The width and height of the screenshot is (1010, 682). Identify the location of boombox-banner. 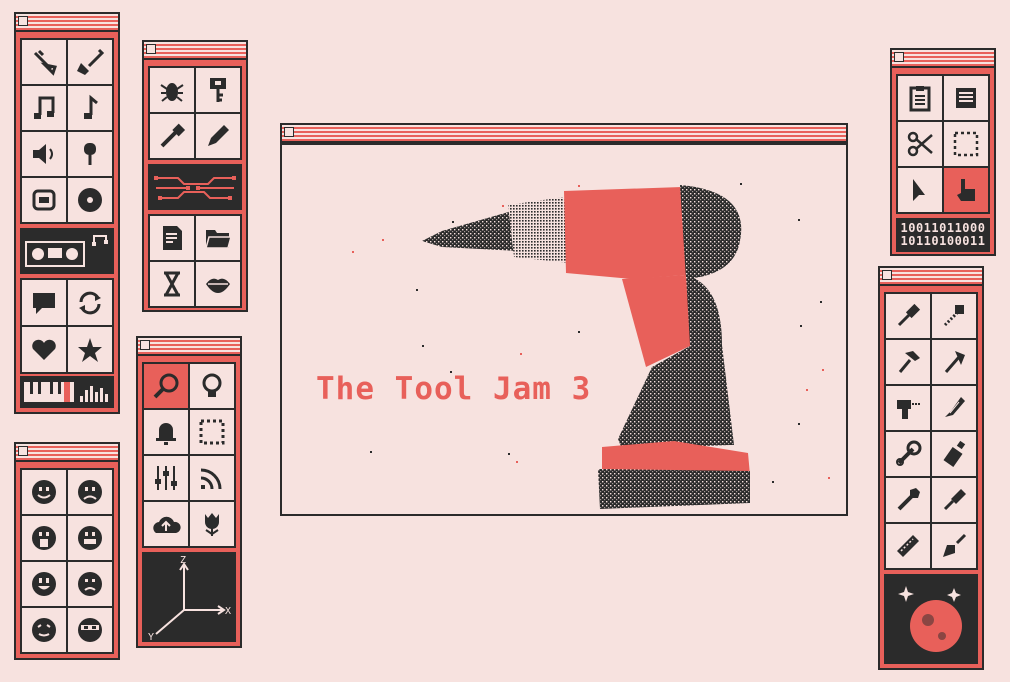
(67, 251).